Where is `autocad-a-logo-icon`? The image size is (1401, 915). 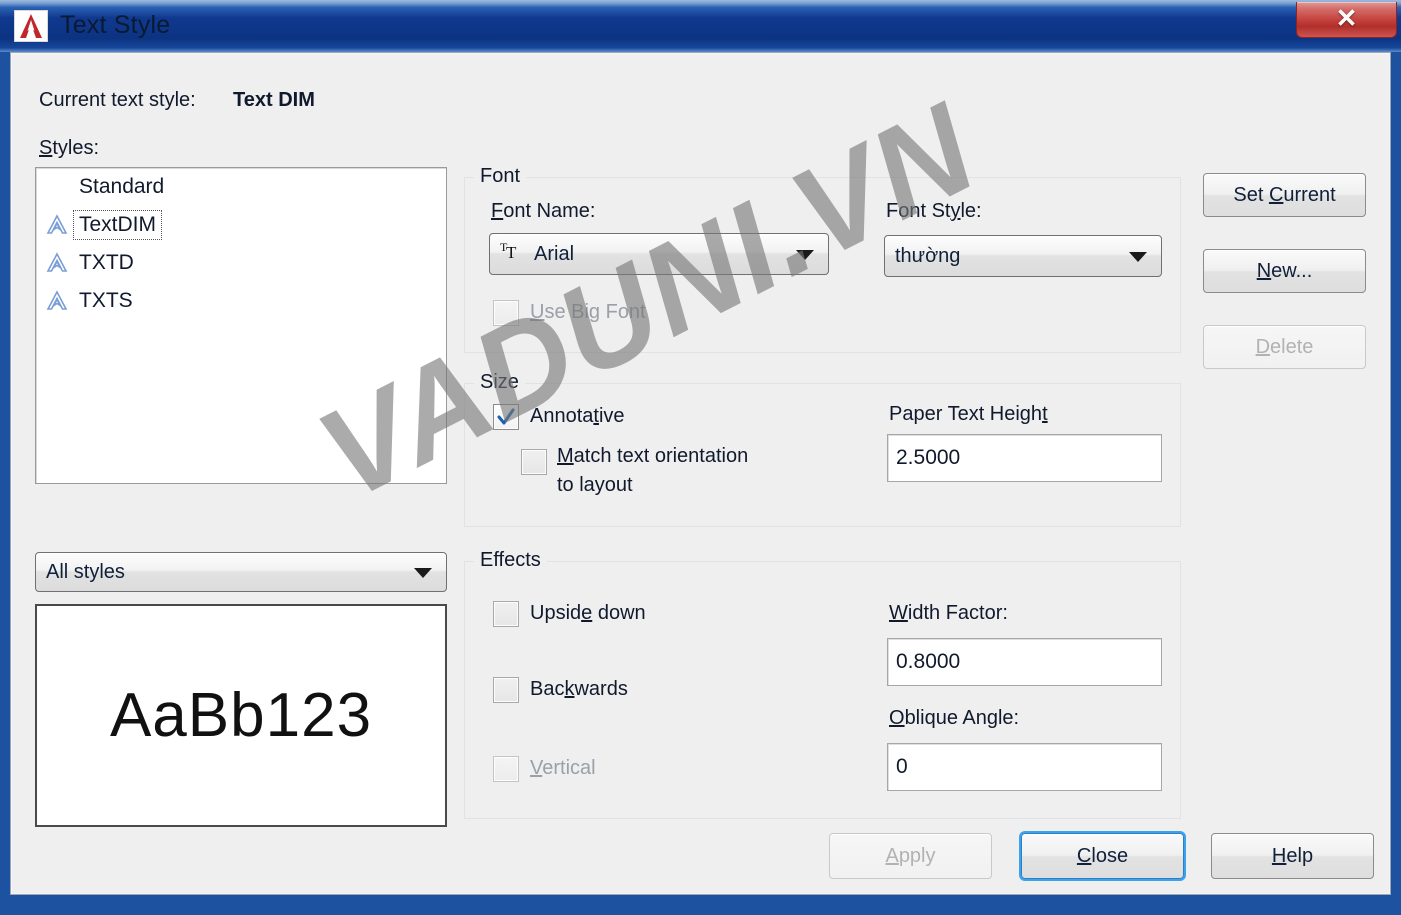
autocad-a-logo-icon is located at coordinates (31, 26).